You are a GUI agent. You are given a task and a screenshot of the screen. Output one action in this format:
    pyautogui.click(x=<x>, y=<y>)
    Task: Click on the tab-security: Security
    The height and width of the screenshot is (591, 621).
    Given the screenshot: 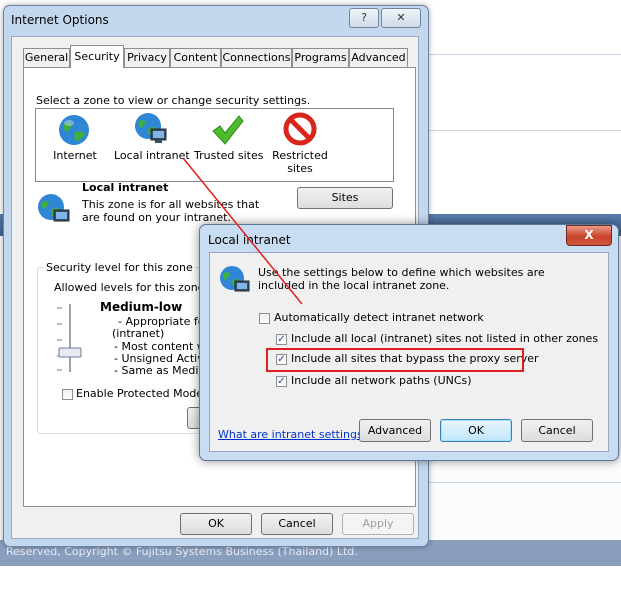 What is the action you would take?
    pyautogui.click(x=97, y=56)
    